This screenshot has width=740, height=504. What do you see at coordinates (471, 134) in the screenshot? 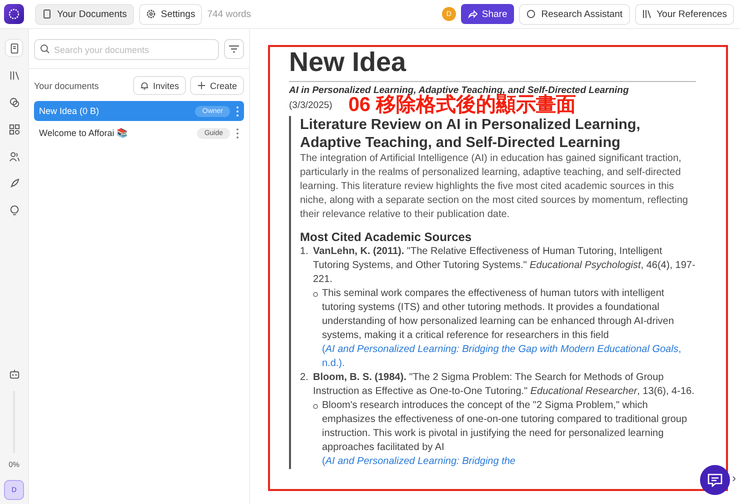
I see `section-heading: Literature Review on AI in Personalized Learning, Adaptive Teaching, and Self-Directed Learning` at bounding box center [471, 134].